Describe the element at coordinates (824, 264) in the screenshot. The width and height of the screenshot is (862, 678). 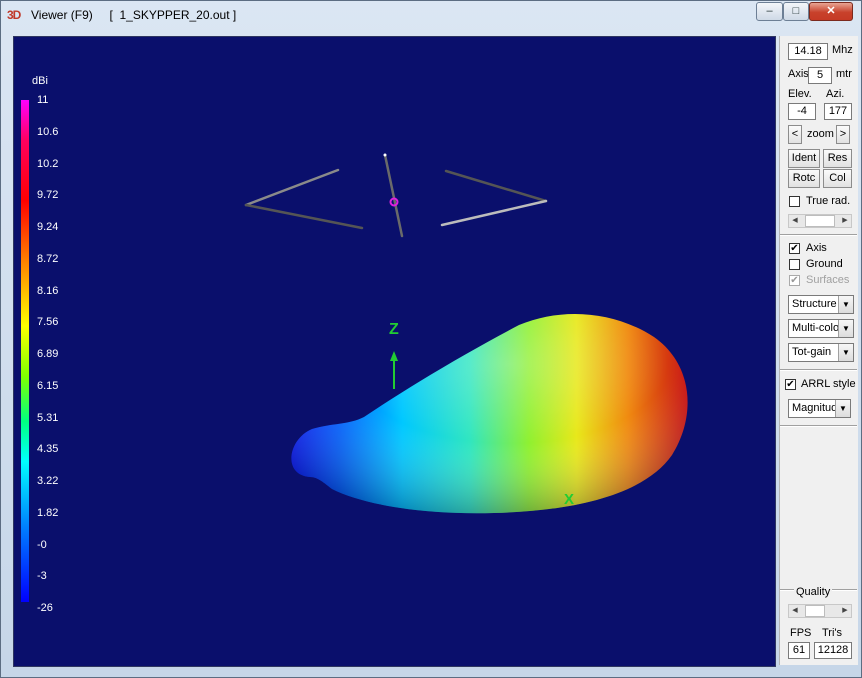
I see `ground-label: Ground` at that location.